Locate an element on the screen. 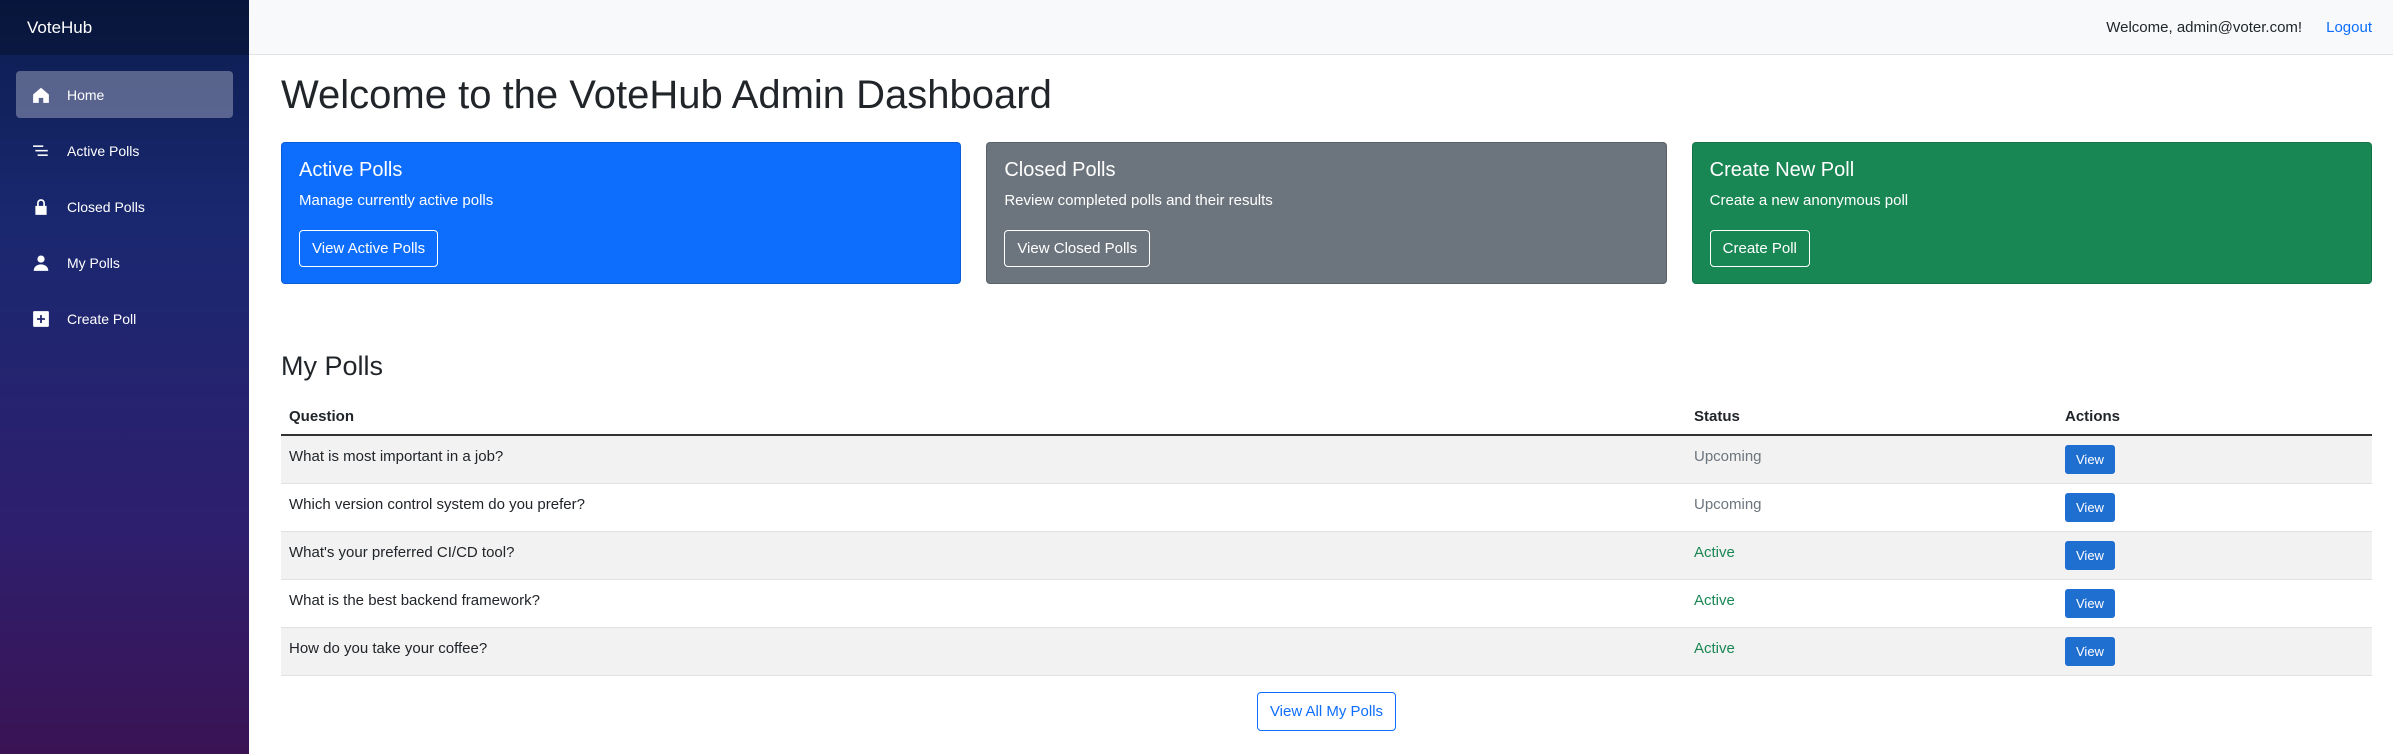  sidebar-nav: Home Active Polls Closed Polls My Polls is located at coordinates (124, 198).